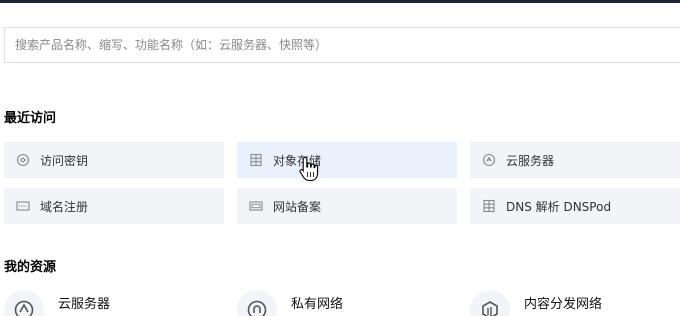 Image resolution: width=680 pixels, height=316 pixels. I want to click on dns-icon, so click(489, 206).